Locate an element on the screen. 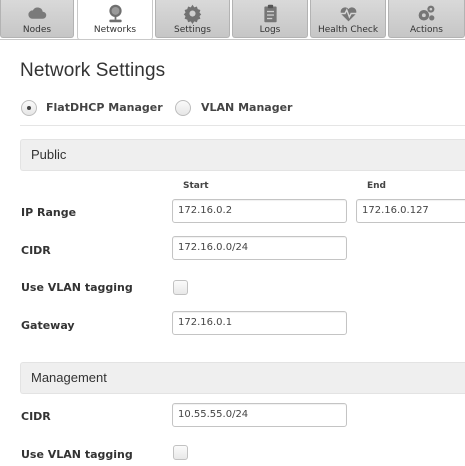  public-section-header: Public is located at coordinates (242, 155).